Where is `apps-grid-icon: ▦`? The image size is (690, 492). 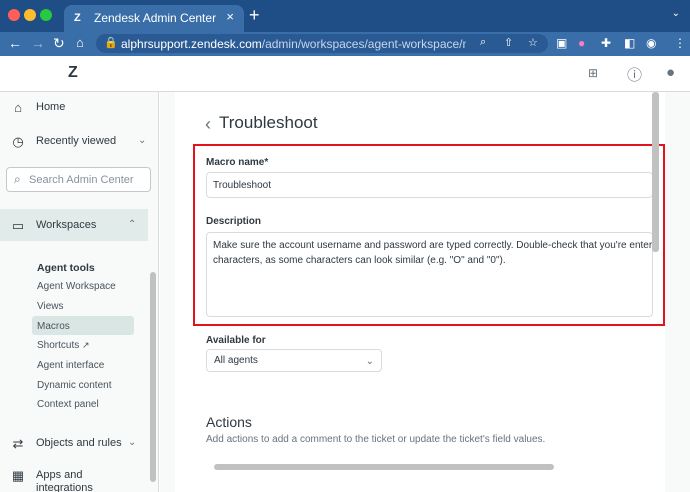 apps-grid-icon: ▦ is located at coordinates (18, 475).